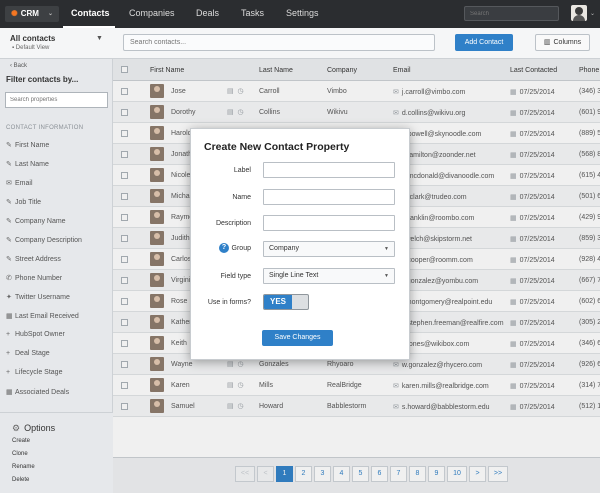  What do you see at coordinates (16, 428) in the screenshot?
I see `gear-icon: ⚙` at bounding box center [16, 428].